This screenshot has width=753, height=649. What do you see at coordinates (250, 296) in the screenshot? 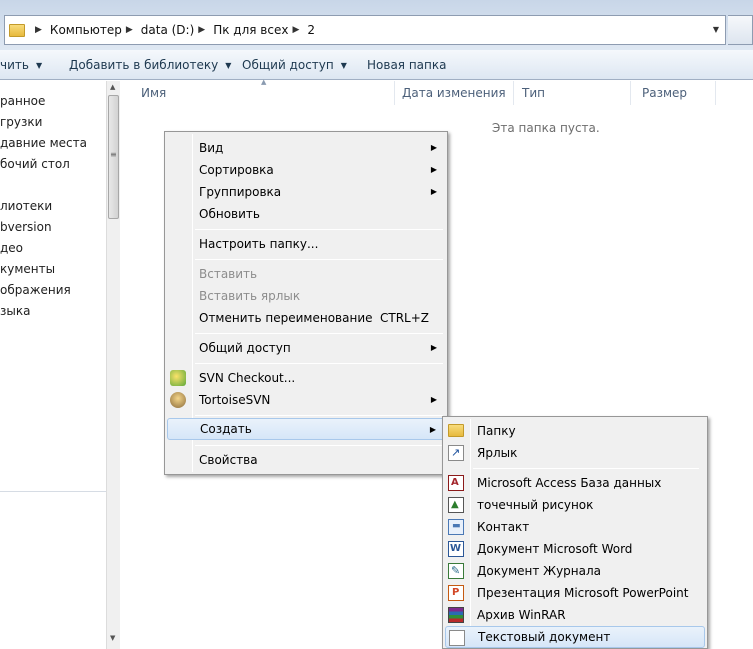
I see `menu-item-label: Вставить ярлык` at bounding box center [250, 296].